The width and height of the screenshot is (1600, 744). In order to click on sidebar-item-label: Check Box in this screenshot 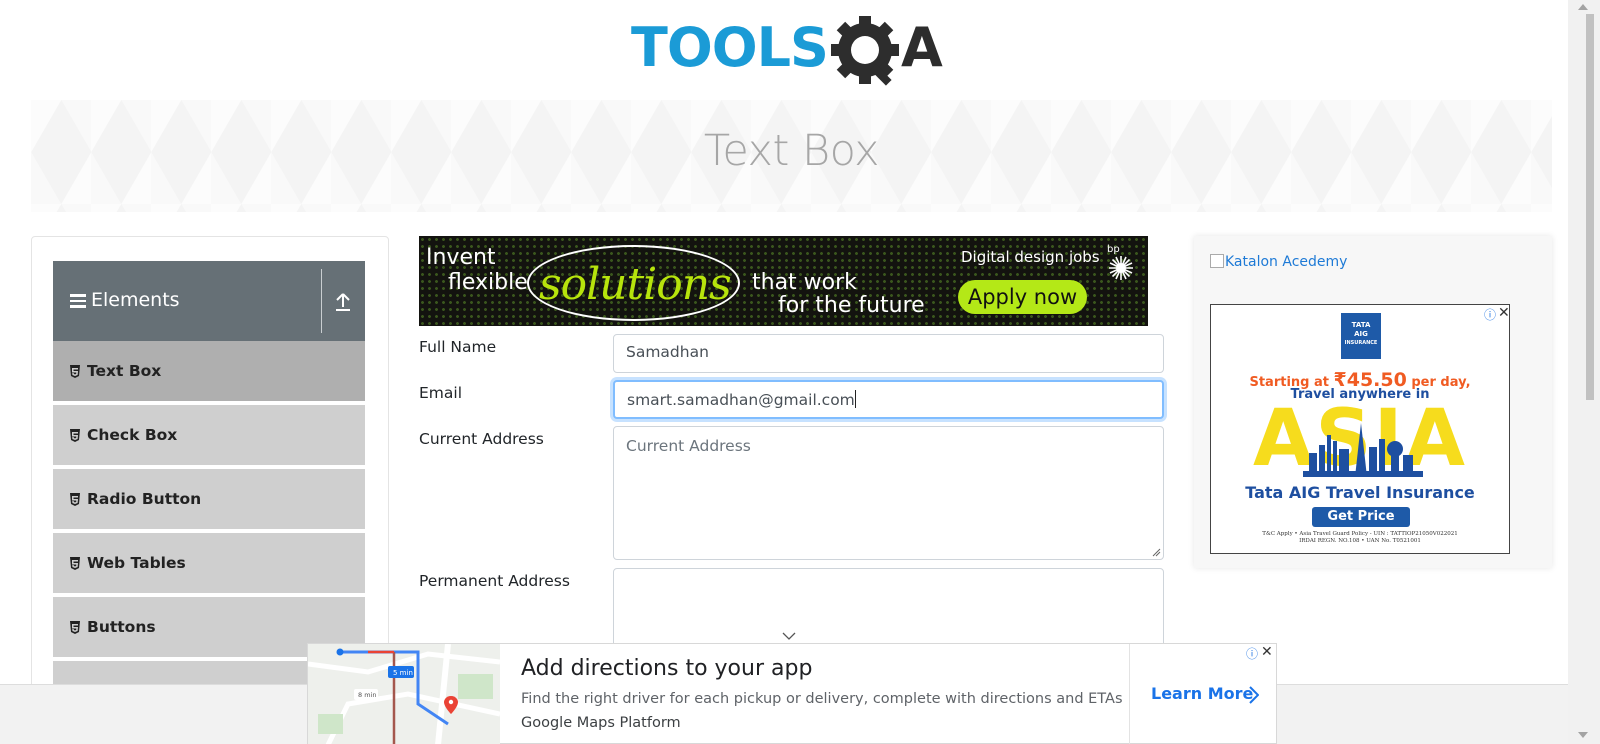, I will do `click(132, 435)`.